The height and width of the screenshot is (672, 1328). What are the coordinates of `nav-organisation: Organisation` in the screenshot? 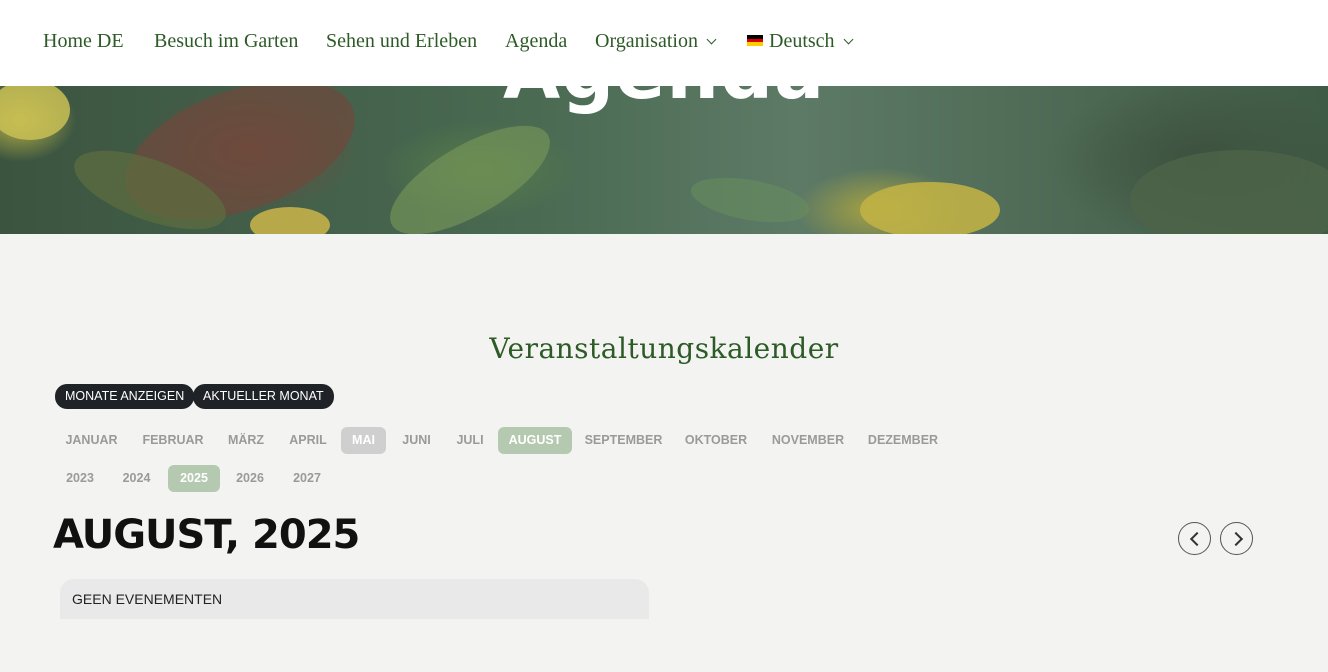 It's located at (656, 41).